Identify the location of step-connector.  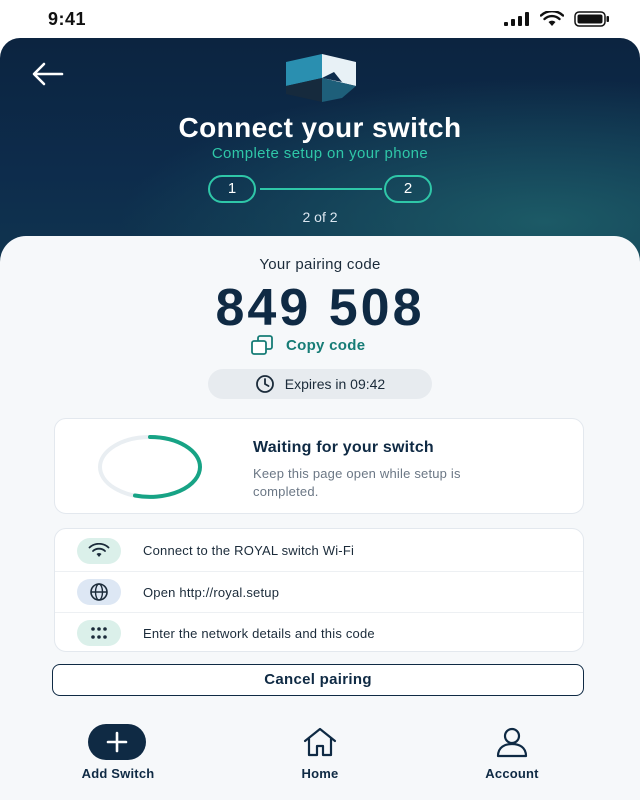
(321, 189).